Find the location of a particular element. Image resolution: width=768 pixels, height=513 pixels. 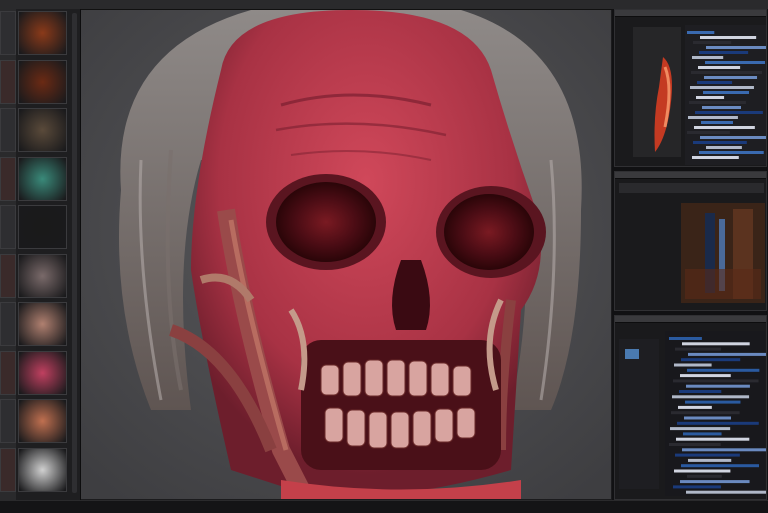

layer-preview-icon is located at coordinates (692, 243).